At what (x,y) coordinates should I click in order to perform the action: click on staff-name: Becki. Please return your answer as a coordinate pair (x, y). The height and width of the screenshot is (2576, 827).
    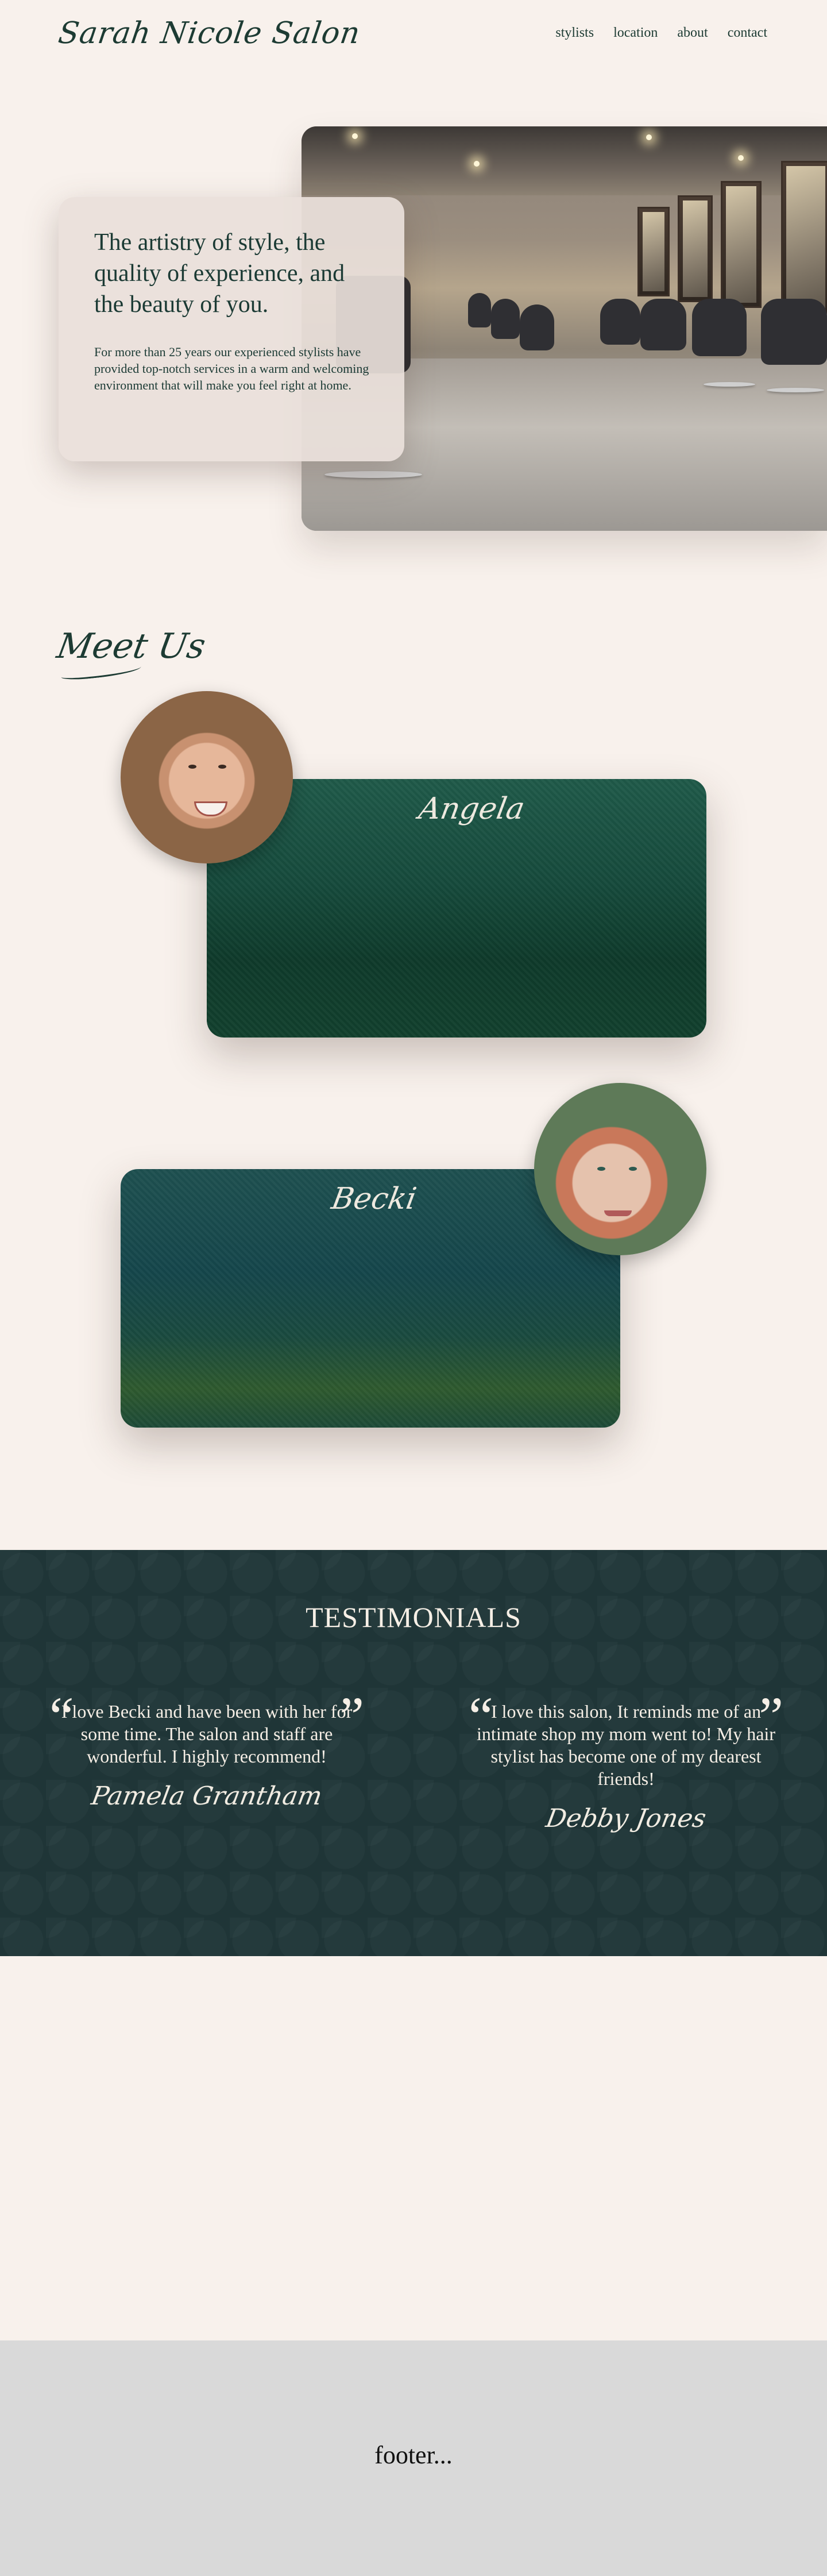
    Looking at the image, I should click on (374, 1199).